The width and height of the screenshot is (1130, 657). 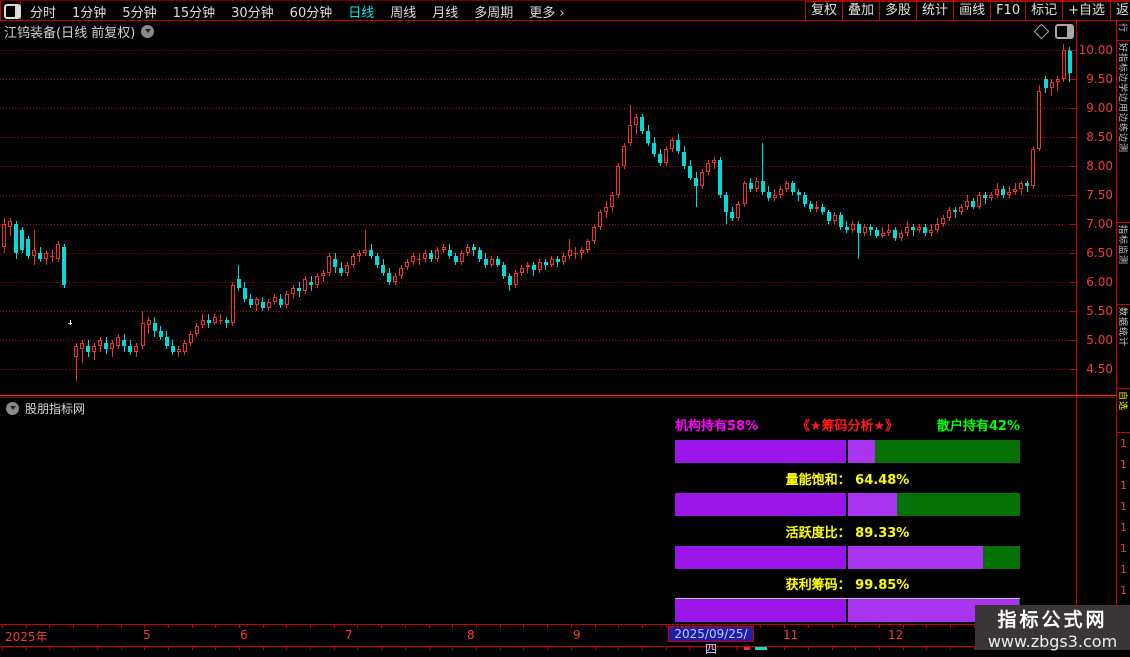 I want to click on bar-purple-segment, so click(x=761, y=557).